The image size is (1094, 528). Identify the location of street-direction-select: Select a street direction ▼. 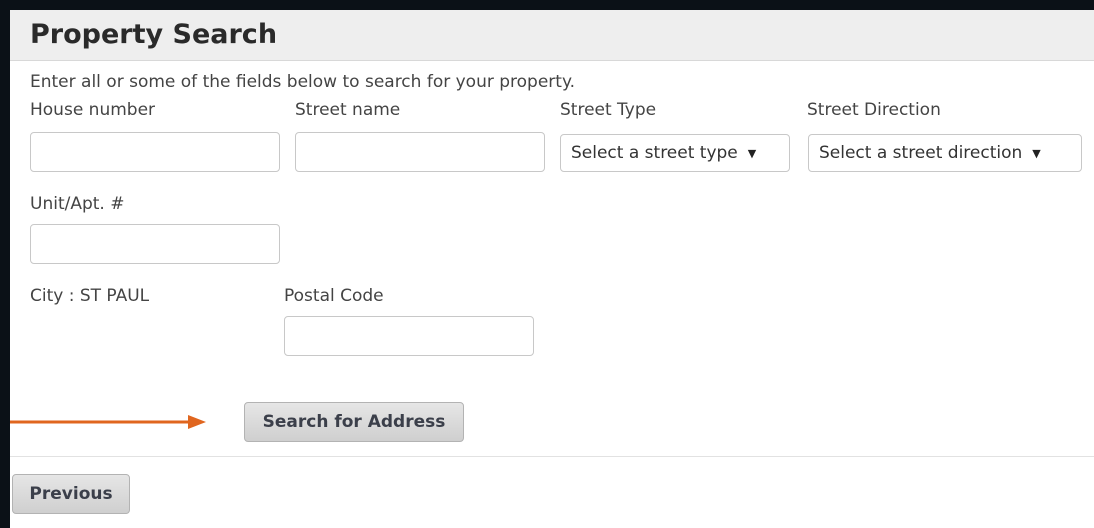
(945, 153).